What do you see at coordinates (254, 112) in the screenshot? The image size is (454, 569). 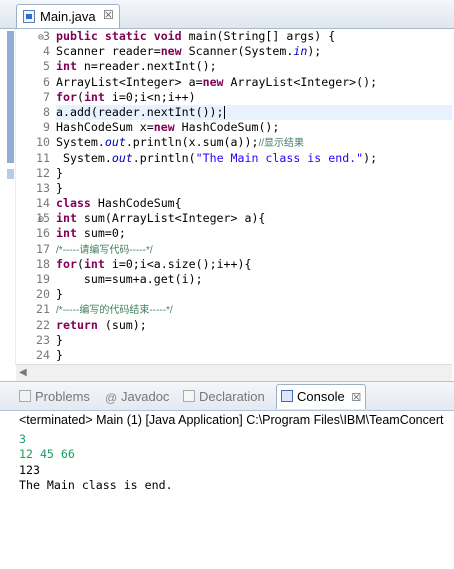 I see `code-line-current: a.add(reader.nextInt());` at bounding box center [254, 112].